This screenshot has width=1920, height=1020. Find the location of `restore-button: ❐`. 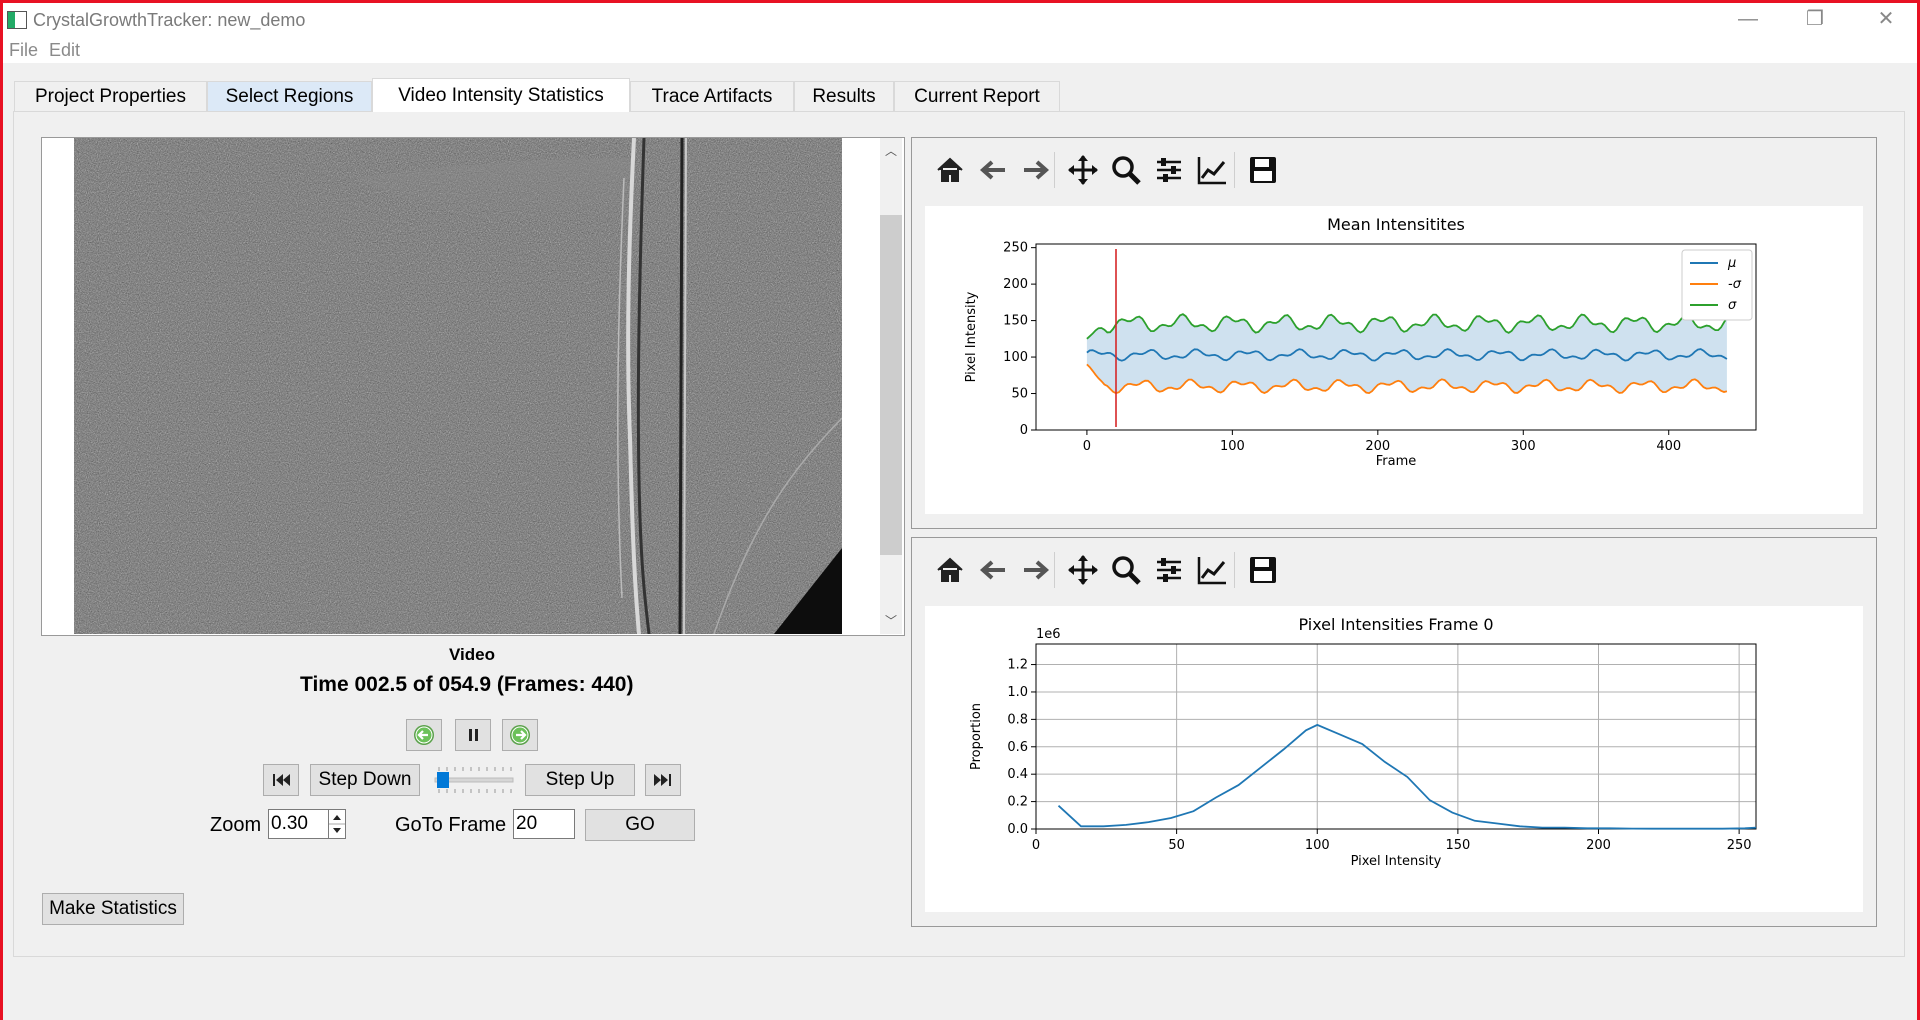

restore-button: ❐ is located at coordinates (1815, 19).